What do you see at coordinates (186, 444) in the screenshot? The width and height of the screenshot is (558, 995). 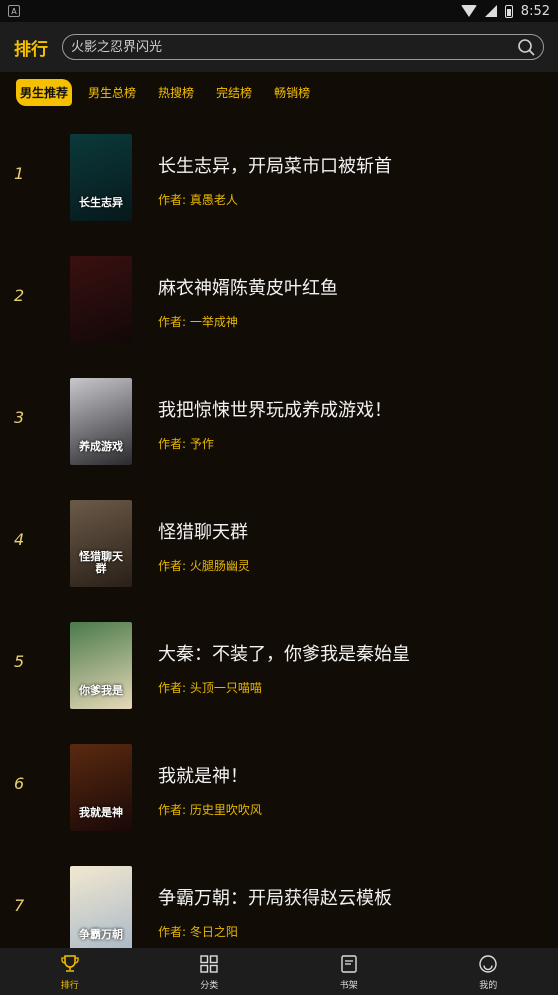 I see `book-author: 作者: 予作` at bounding box center [186, 444].